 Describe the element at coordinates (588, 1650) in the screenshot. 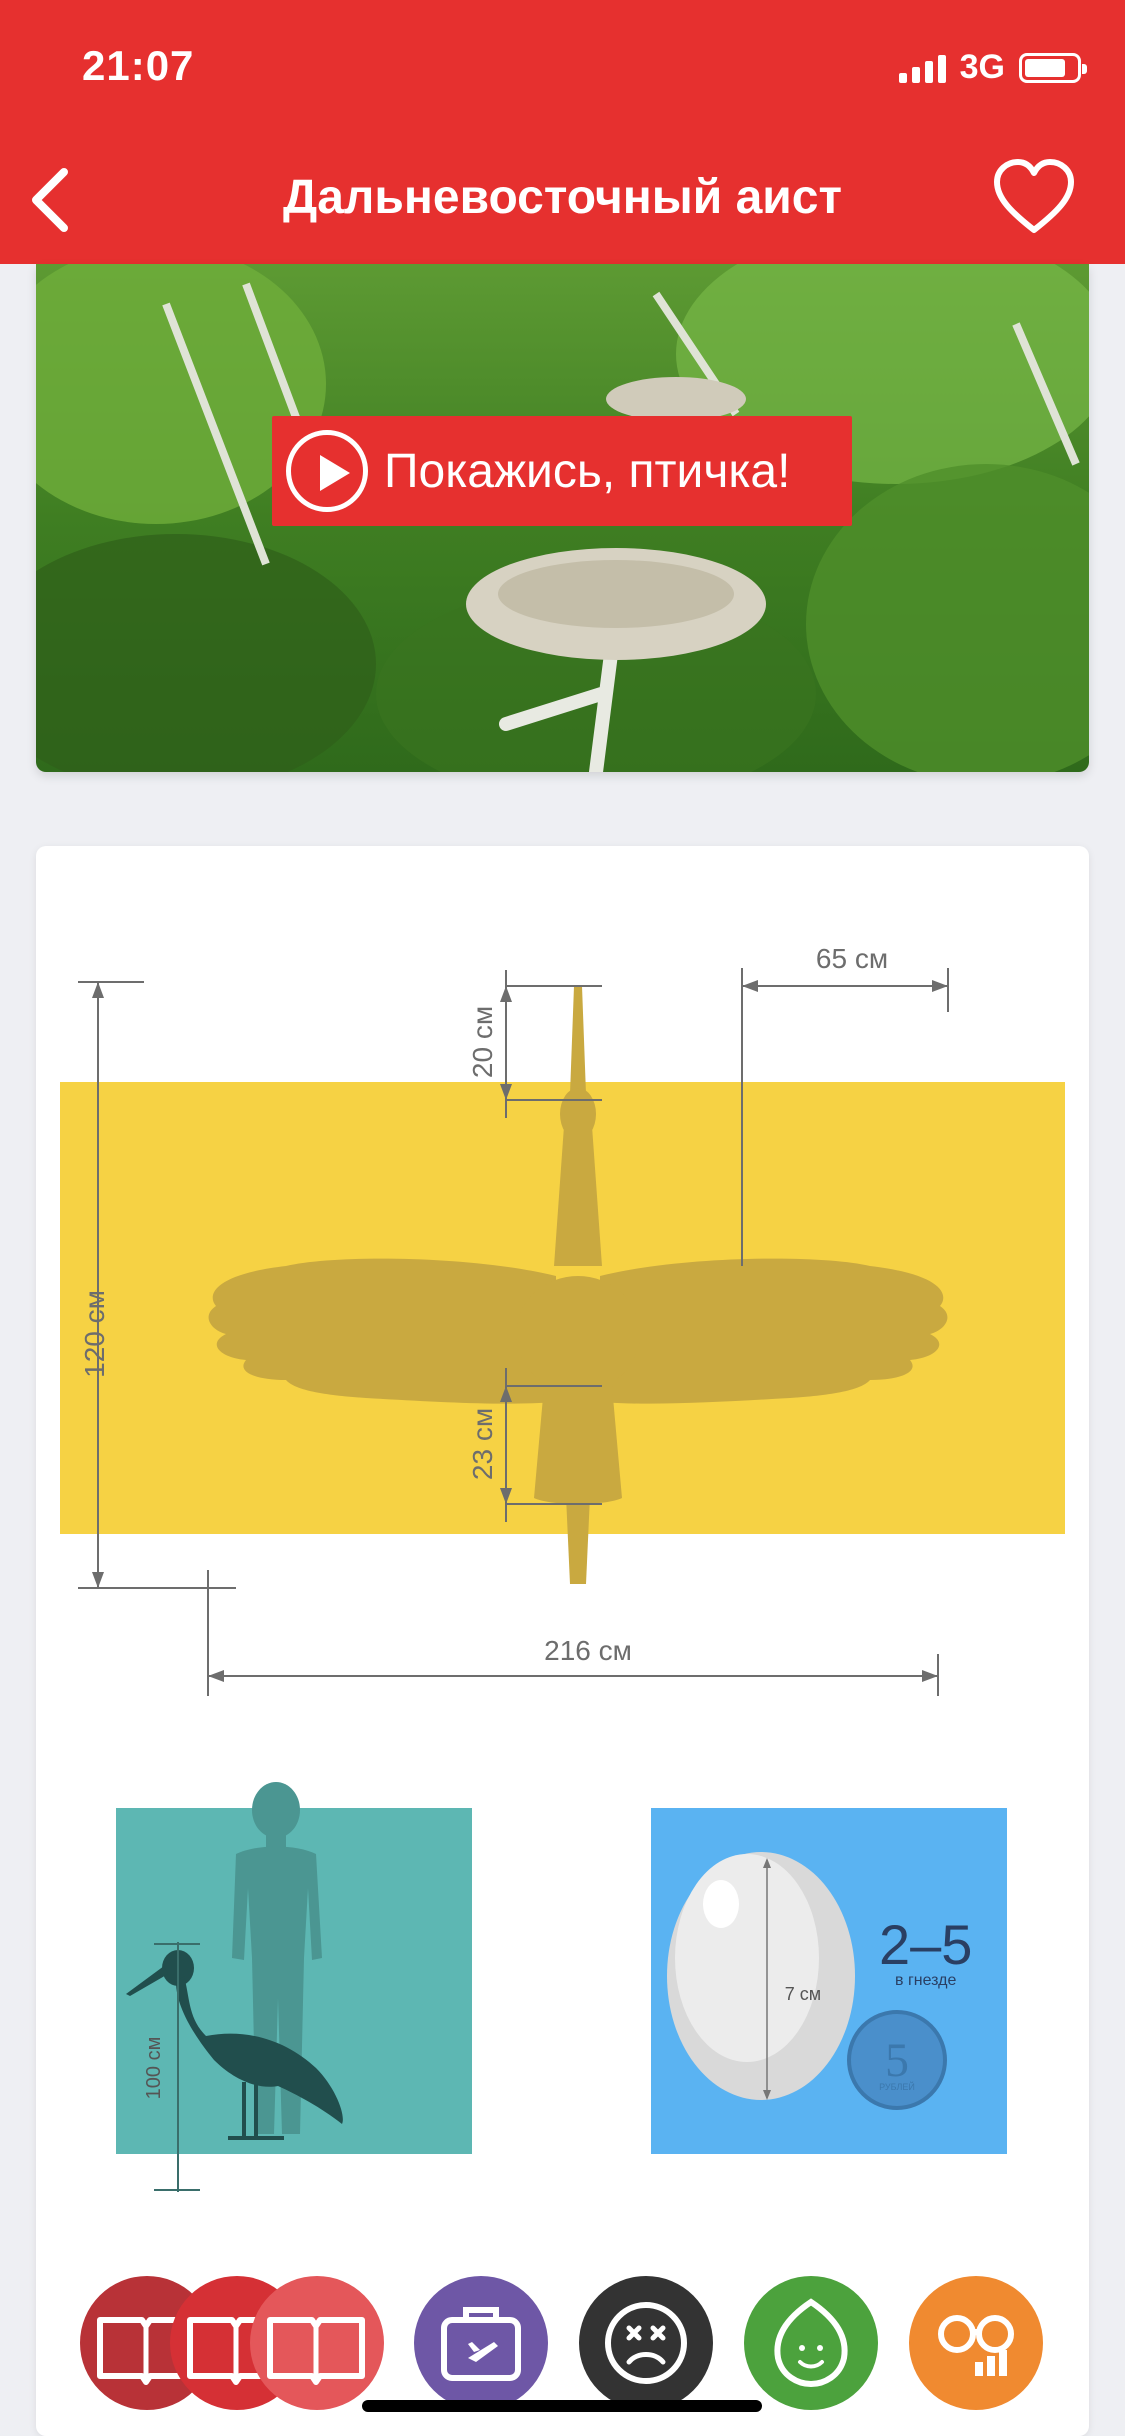

I see `wingspan-label: 216 см` at that location.